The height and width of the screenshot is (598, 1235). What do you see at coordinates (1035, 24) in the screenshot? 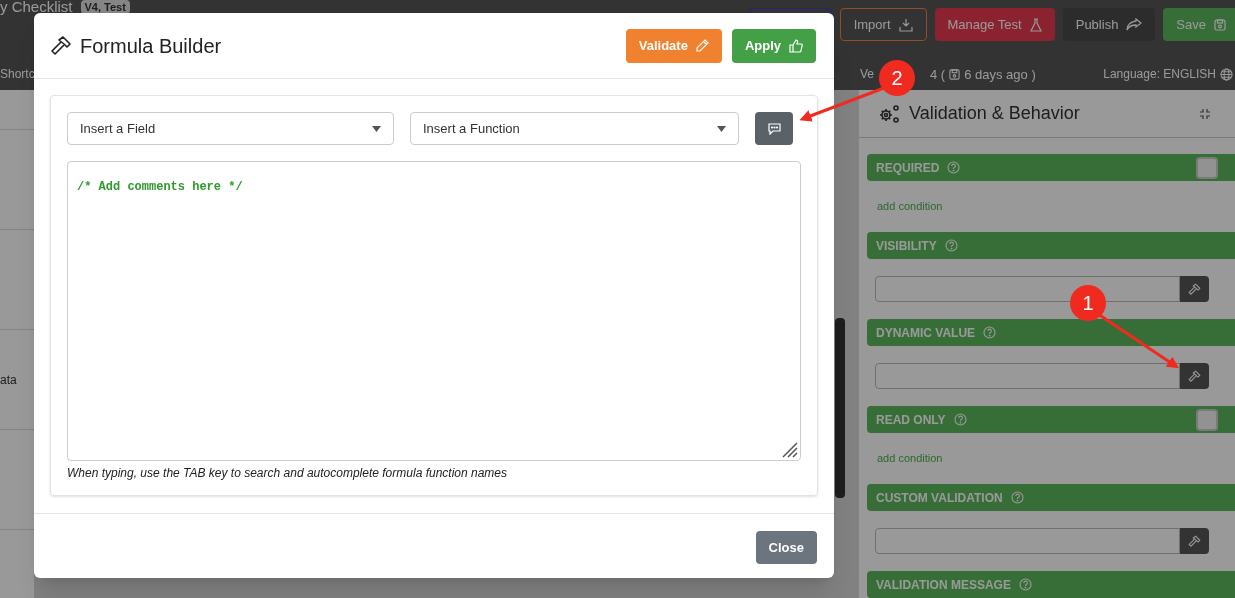
I see `flask-icon` at bounding box center [1035, 24].